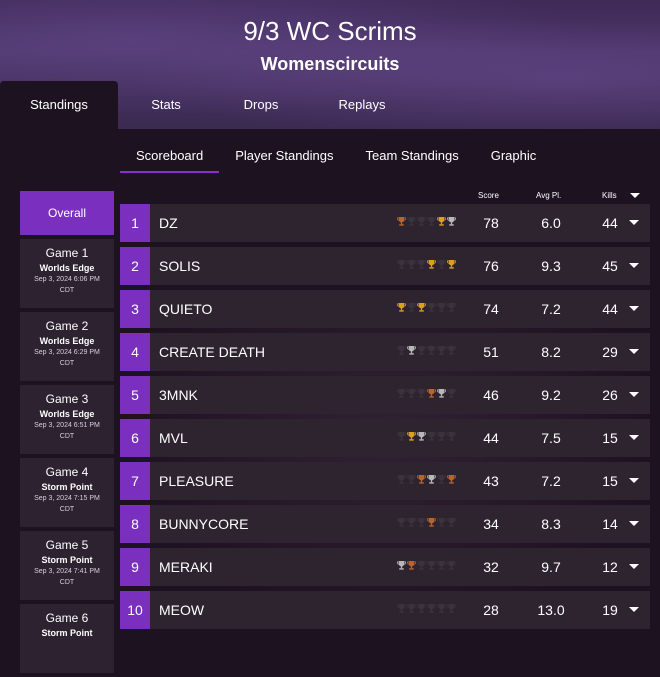 The image size is (660, 677). I want to click on subtab-player-standings: Player Standings, so click(284, 157).